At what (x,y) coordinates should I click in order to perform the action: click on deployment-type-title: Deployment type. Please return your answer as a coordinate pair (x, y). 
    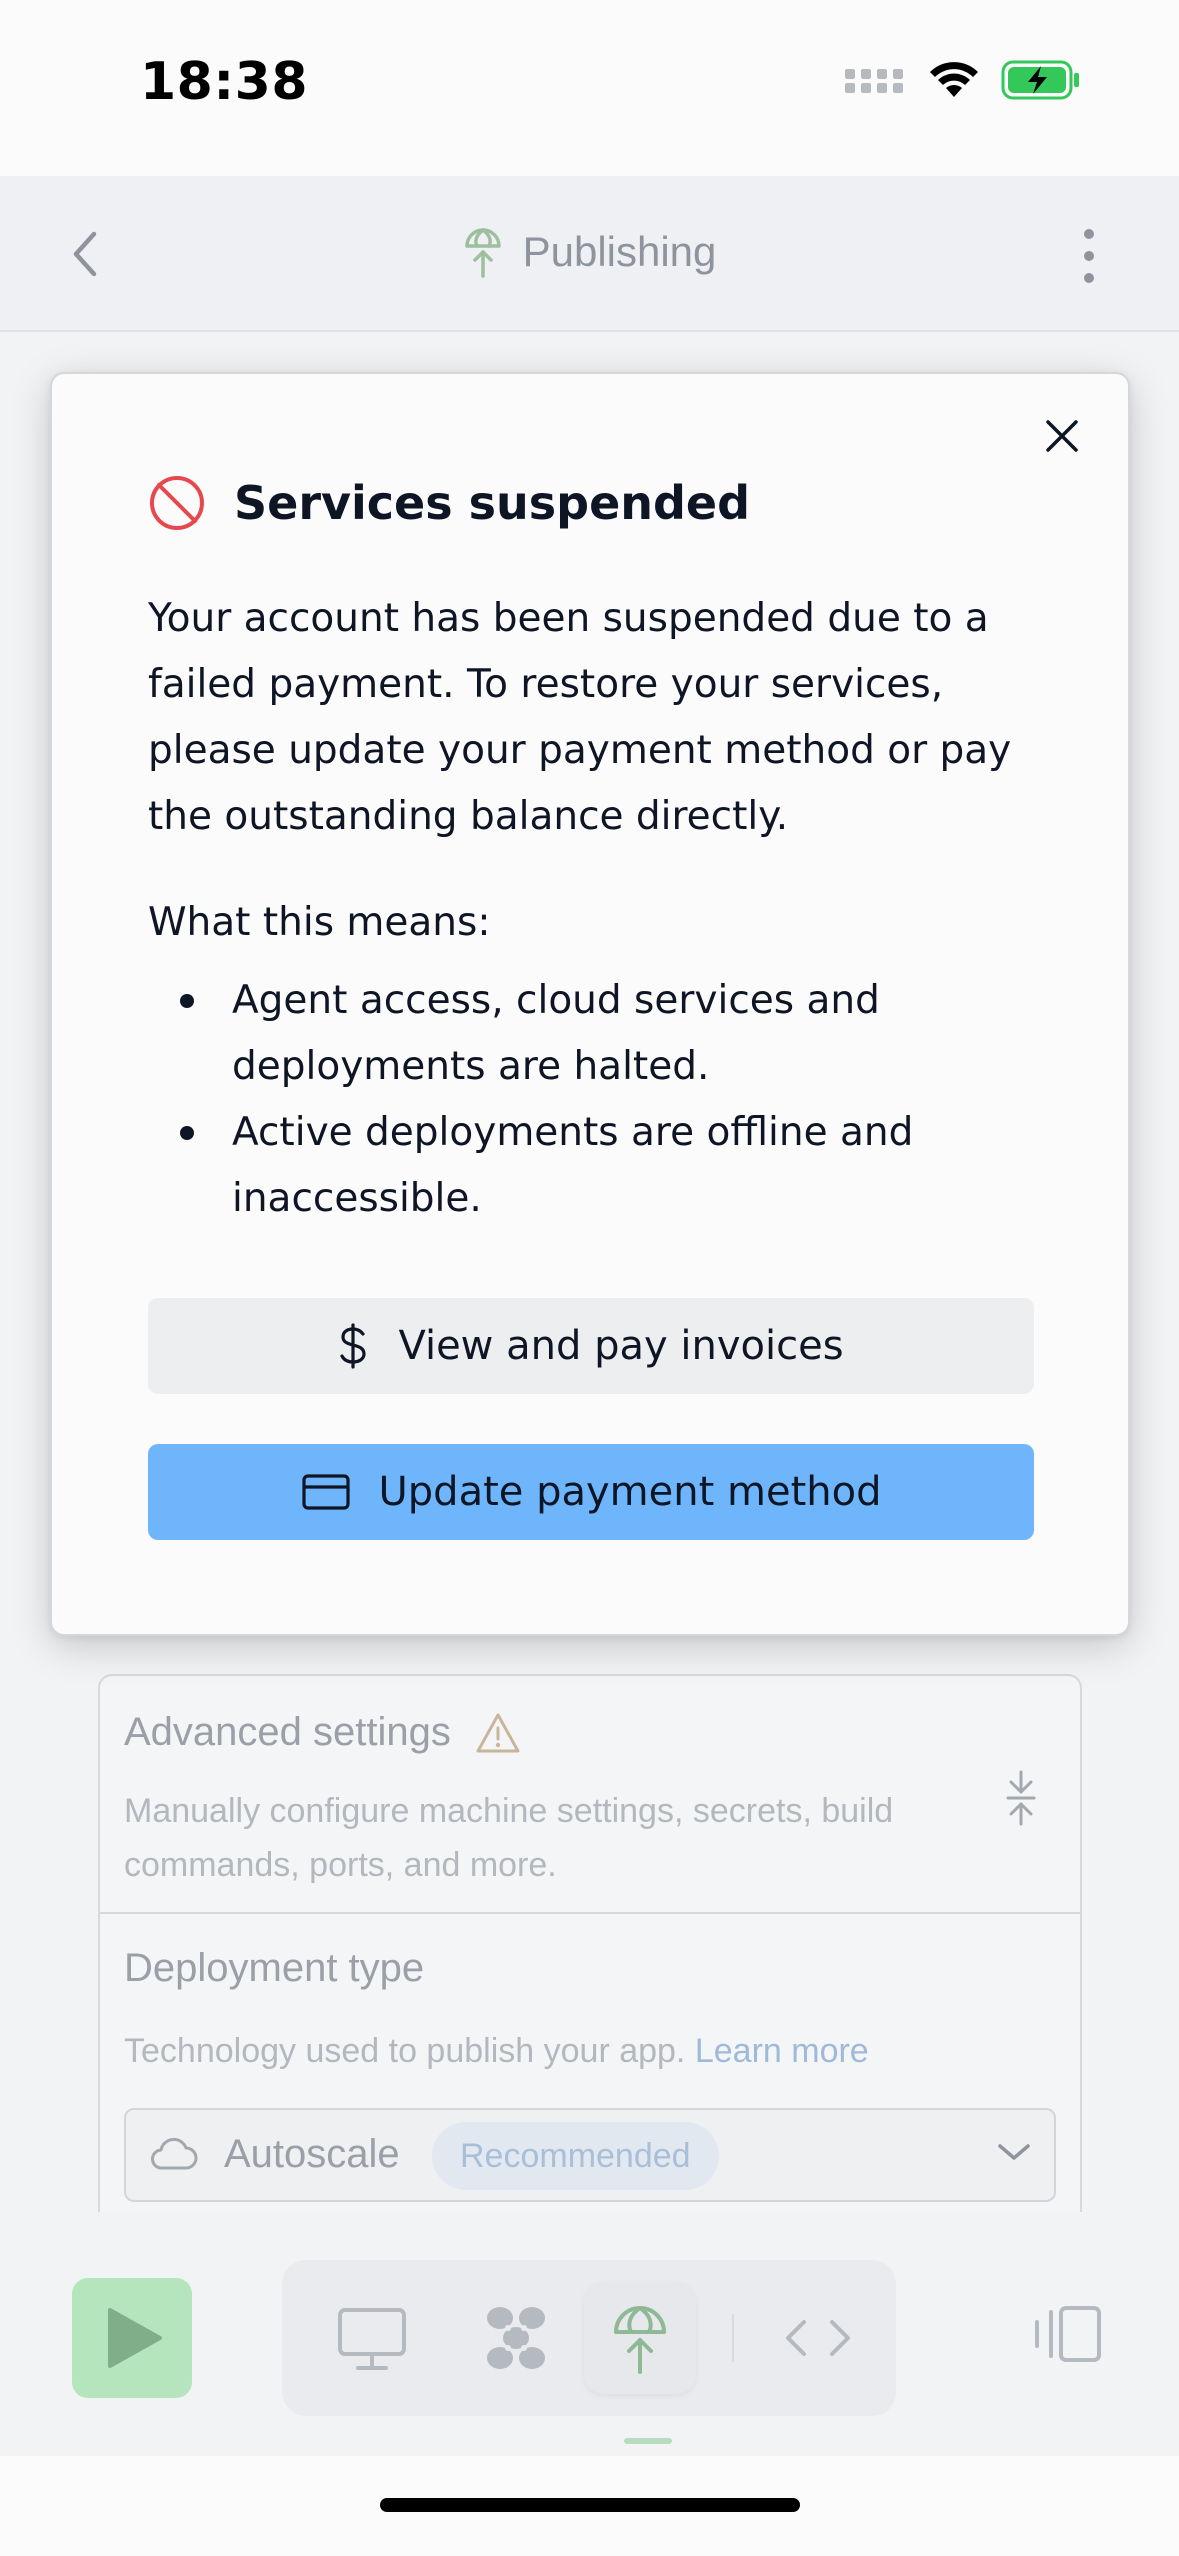
    Looking at the image, I should click on (274, 1968).